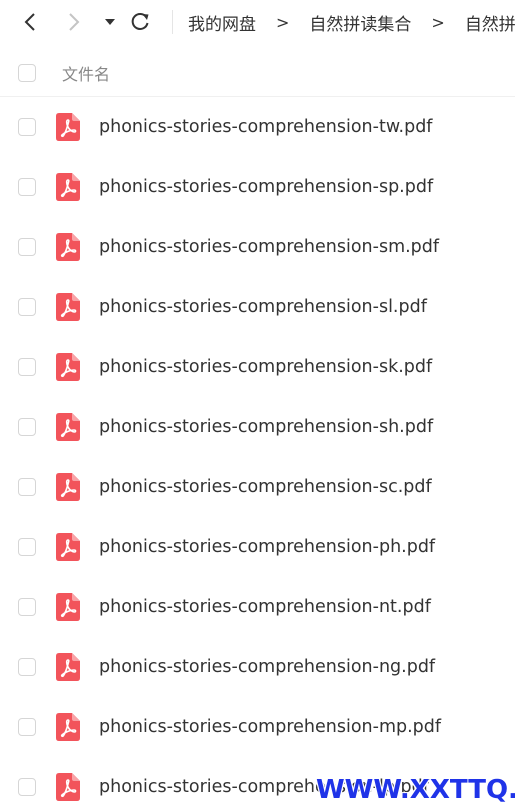 The height and width of the screenshot is (811, 515). I want to click on toolbar: 我的网盘 > 自然拼读集合 > 自然拼, so click(257, 22).